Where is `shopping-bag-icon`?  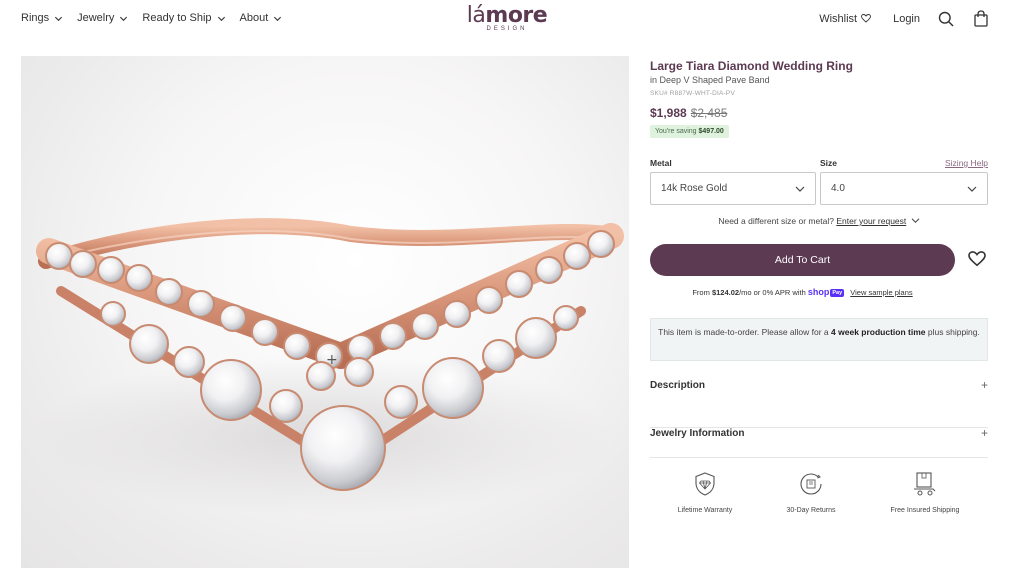 shopping-bag-icon is located at coordinates (981, 18).